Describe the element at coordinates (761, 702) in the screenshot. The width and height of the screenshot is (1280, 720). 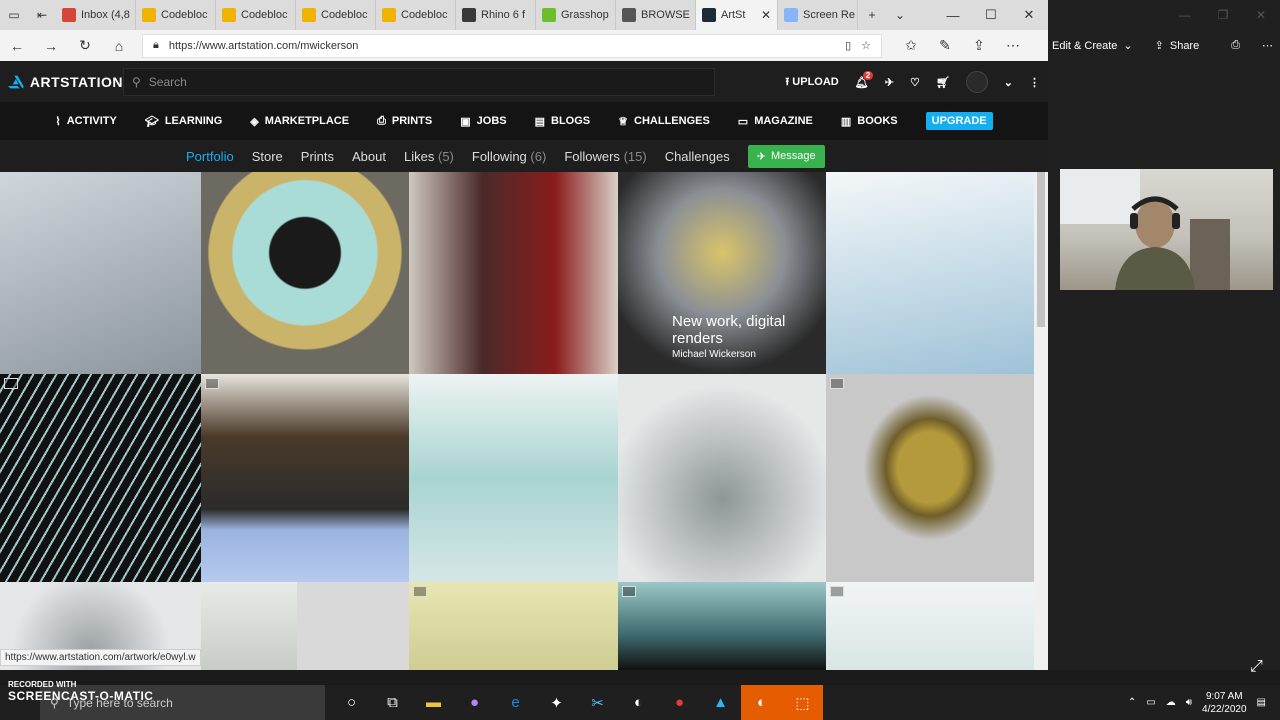
I see `rhino-running-icon: ◐` at that location.